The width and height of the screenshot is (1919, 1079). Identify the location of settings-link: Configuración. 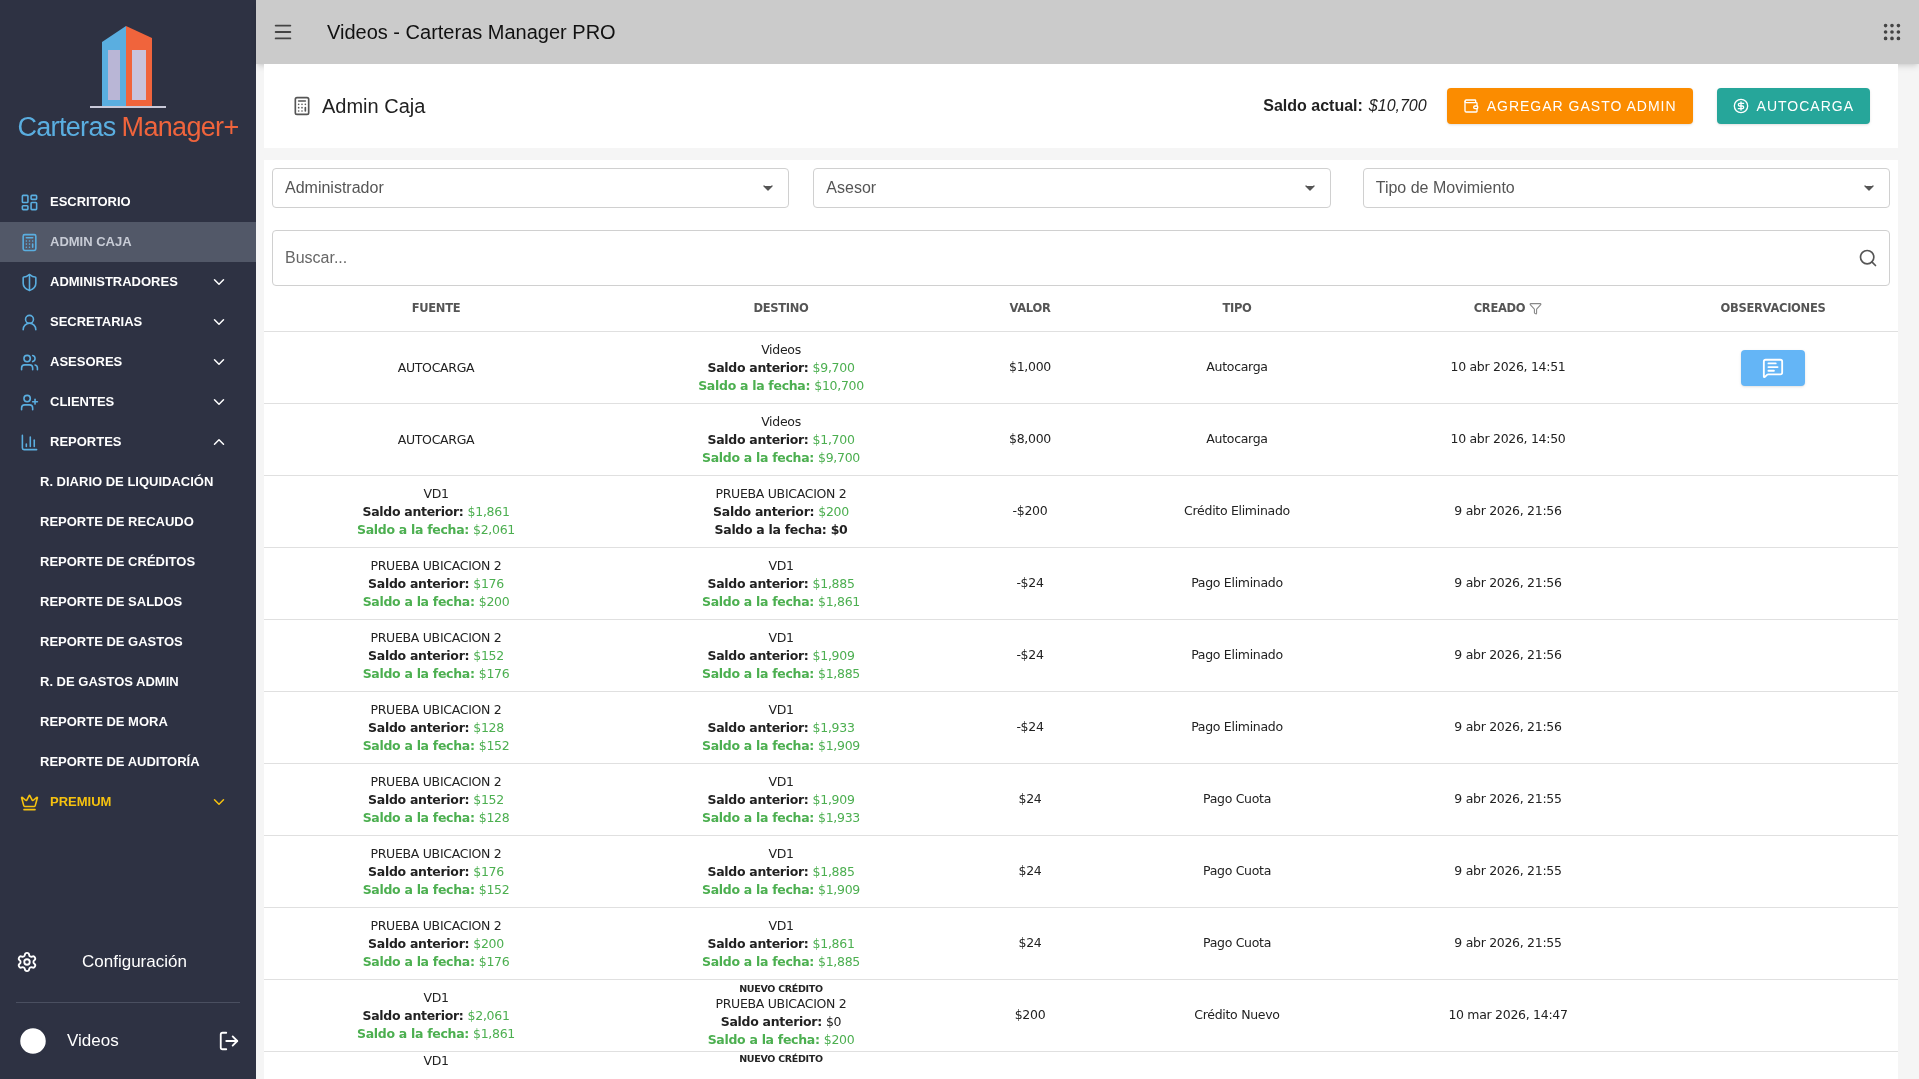
(134, 962).